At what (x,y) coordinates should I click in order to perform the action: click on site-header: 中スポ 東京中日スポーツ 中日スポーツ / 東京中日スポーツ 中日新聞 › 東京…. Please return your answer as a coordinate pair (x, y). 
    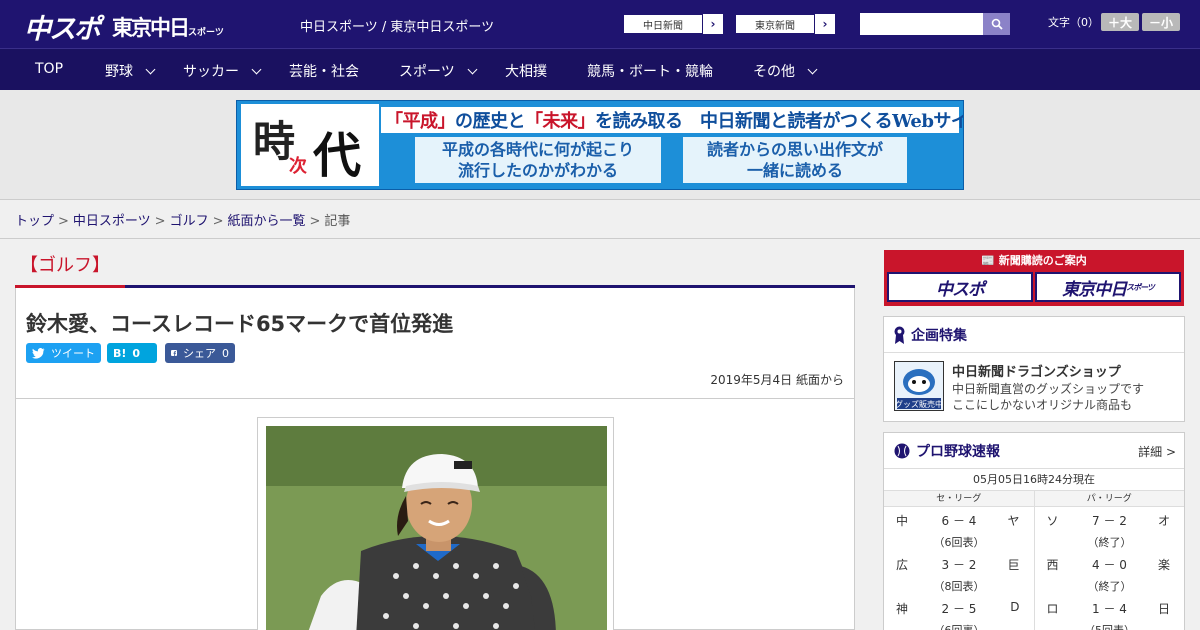
    Looking at the image, I should click on (600, 24).